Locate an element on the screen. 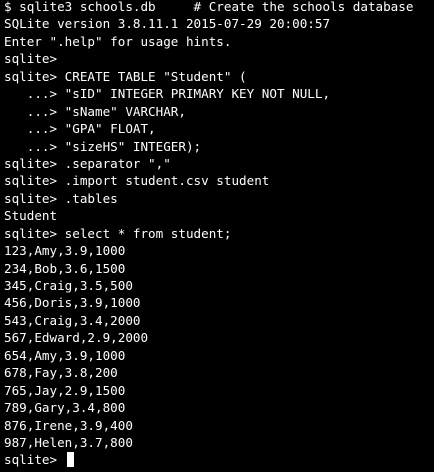  terminal-line: ...> "sID" INTEGER PRIMARY KEY NOT NULL, is located at coordinates (167, 94).